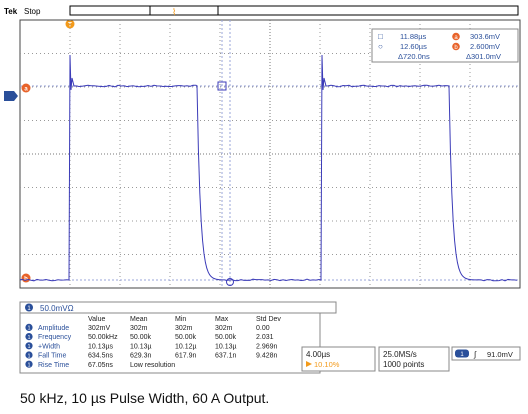 This screenshot has height=414, width=528. Describe the element at coordinates (226, 356) in the screenshot. I see `measurement-max: 637.1n` at that location.